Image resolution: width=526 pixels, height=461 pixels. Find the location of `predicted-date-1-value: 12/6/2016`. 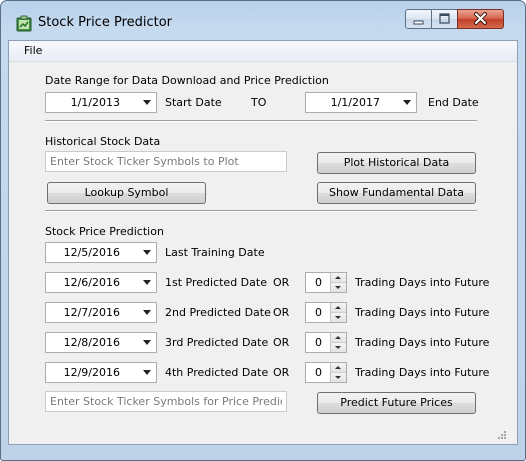

predicted-date-1-value: 12/6/2016 is located at coordinates (91, 282).